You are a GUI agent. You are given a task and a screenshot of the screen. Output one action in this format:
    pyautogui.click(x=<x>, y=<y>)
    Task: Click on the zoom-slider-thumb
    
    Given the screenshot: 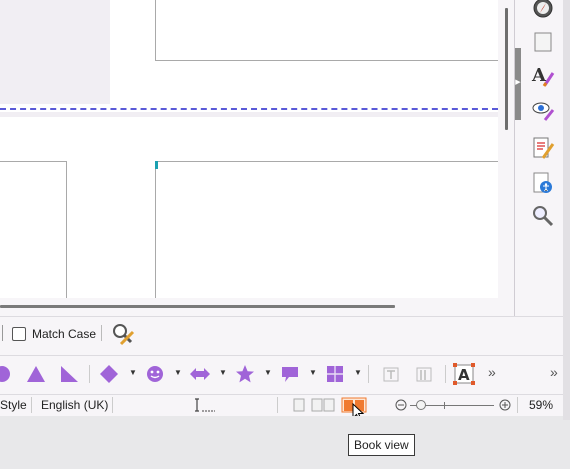 What is the action you would take?
    pyautogui.click(x=421, y=405)
    